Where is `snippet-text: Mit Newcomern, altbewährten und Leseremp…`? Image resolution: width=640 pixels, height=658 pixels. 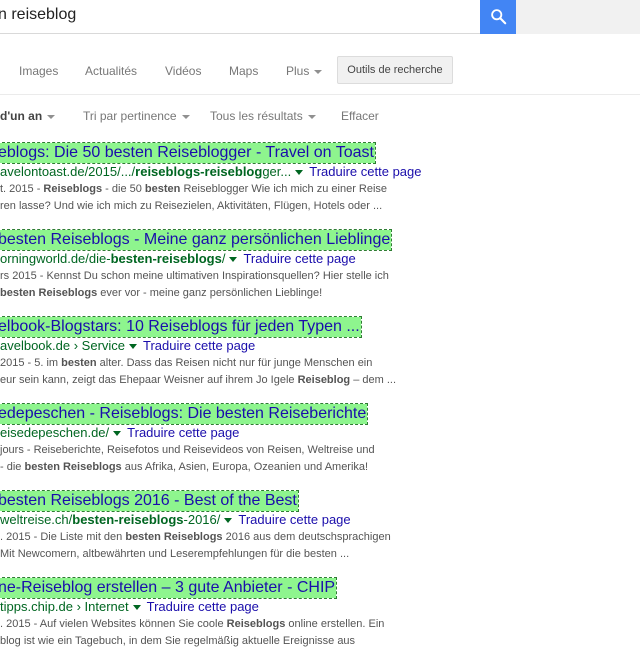 snippet-text: Mit Newcomern, altbewährten und Leseremp… is located at coordinates (175, 554).